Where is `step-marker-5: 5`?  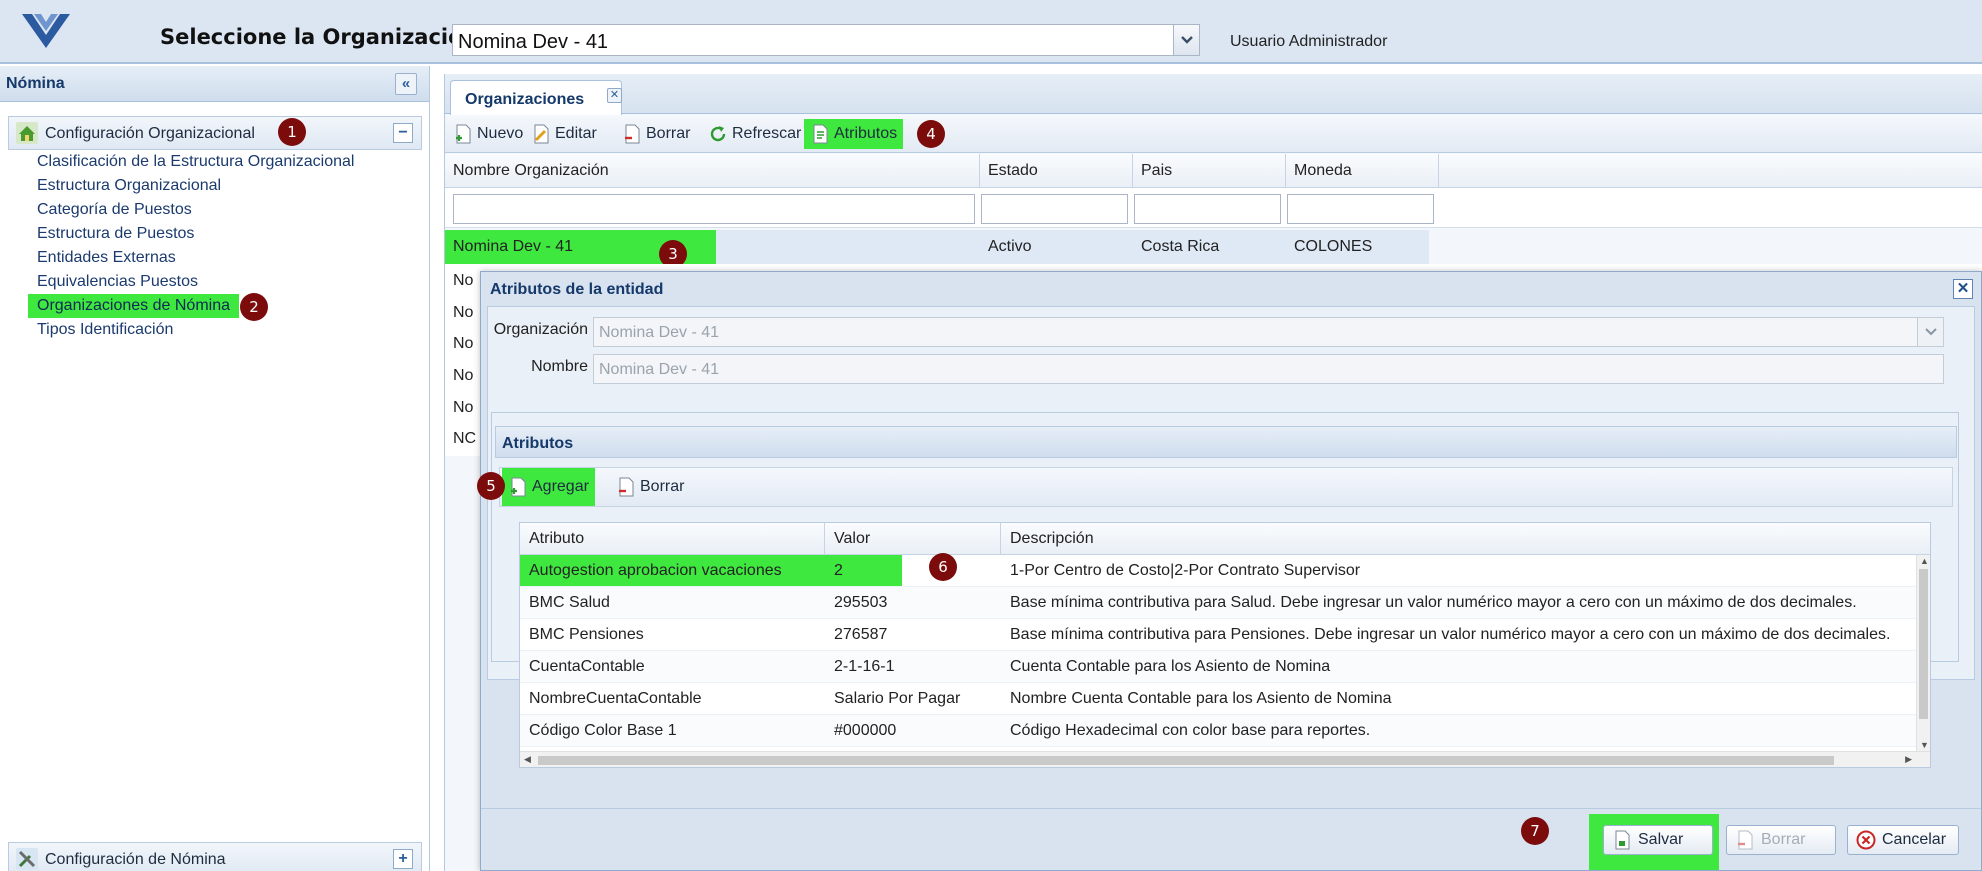
step-marker-5: 5 is located at coordinates (491, 486).